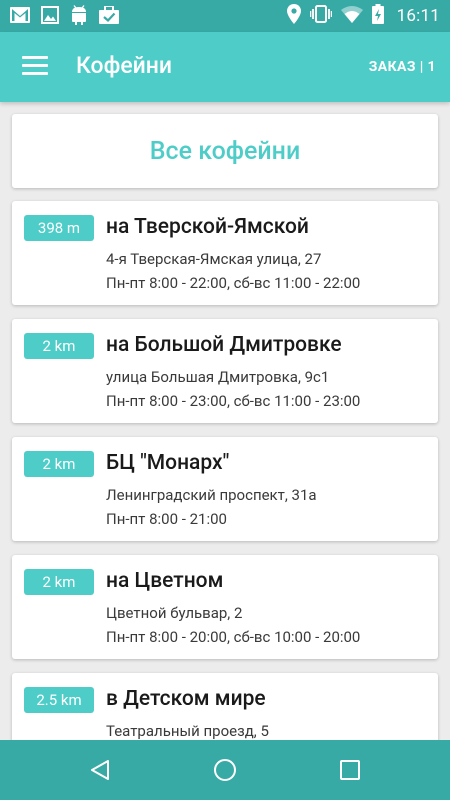 This screenshot has width=450, height=800. I want to click on wifi-icon, so click(351, 16).